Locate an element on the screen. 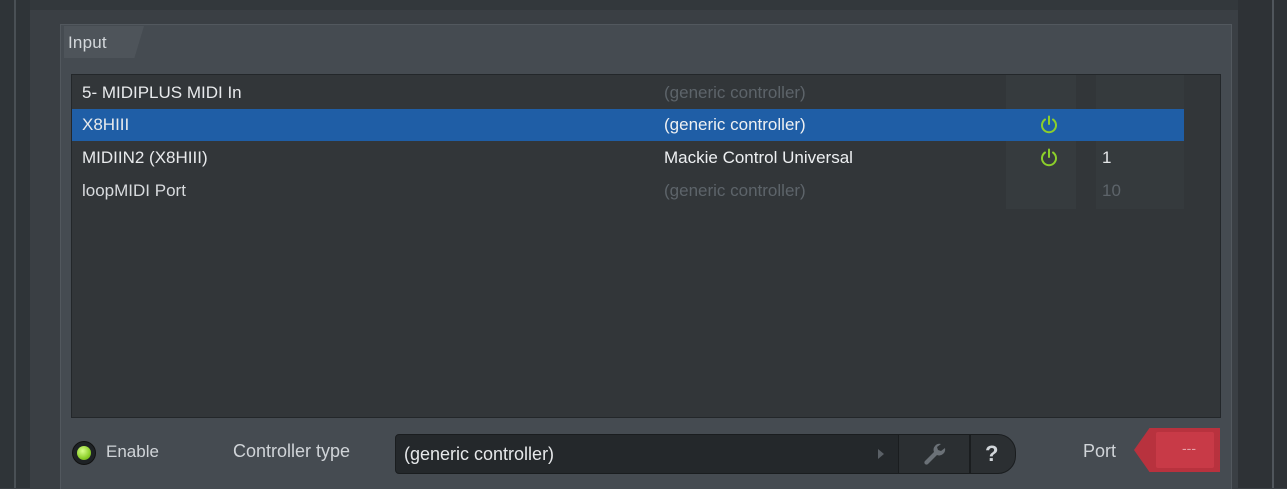 The height and width of the screenshot is (489, 1287). device-name: MIDIIN2 (X8HIII) is located at coordinates (145, 157).